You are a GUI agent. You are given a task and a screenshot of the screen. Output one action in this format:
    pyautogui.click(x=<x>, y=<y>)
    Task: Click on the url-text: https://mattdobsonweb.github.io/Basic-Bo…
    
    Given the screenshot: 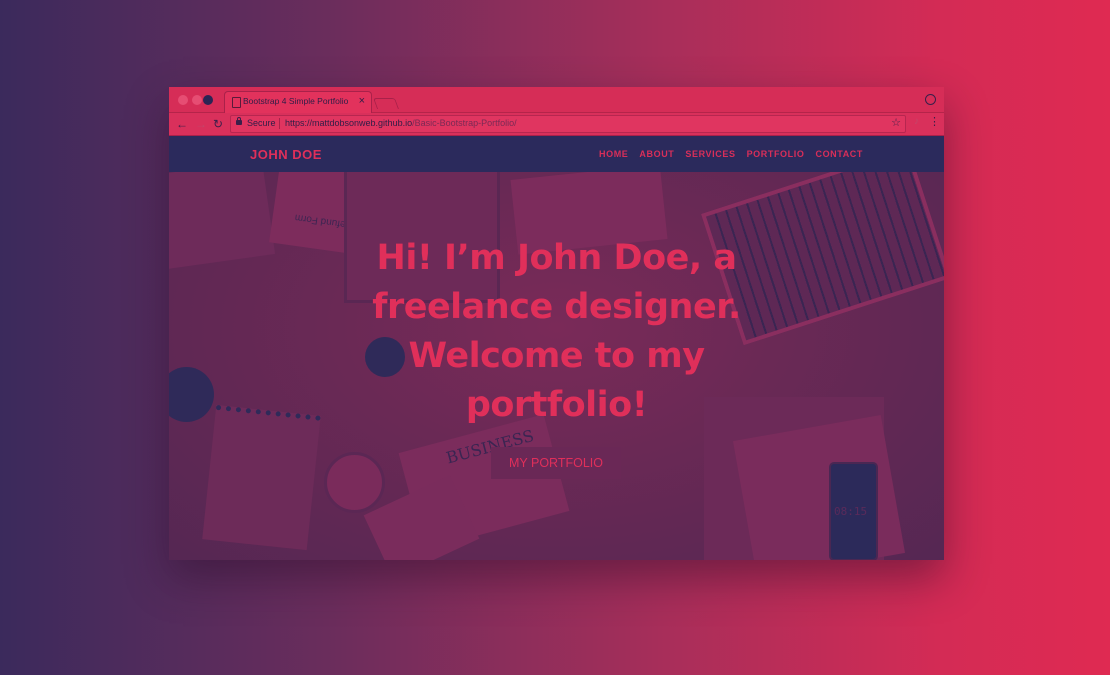 What is the action you would take?
    pyautogui.click(x=401, y=123)
    